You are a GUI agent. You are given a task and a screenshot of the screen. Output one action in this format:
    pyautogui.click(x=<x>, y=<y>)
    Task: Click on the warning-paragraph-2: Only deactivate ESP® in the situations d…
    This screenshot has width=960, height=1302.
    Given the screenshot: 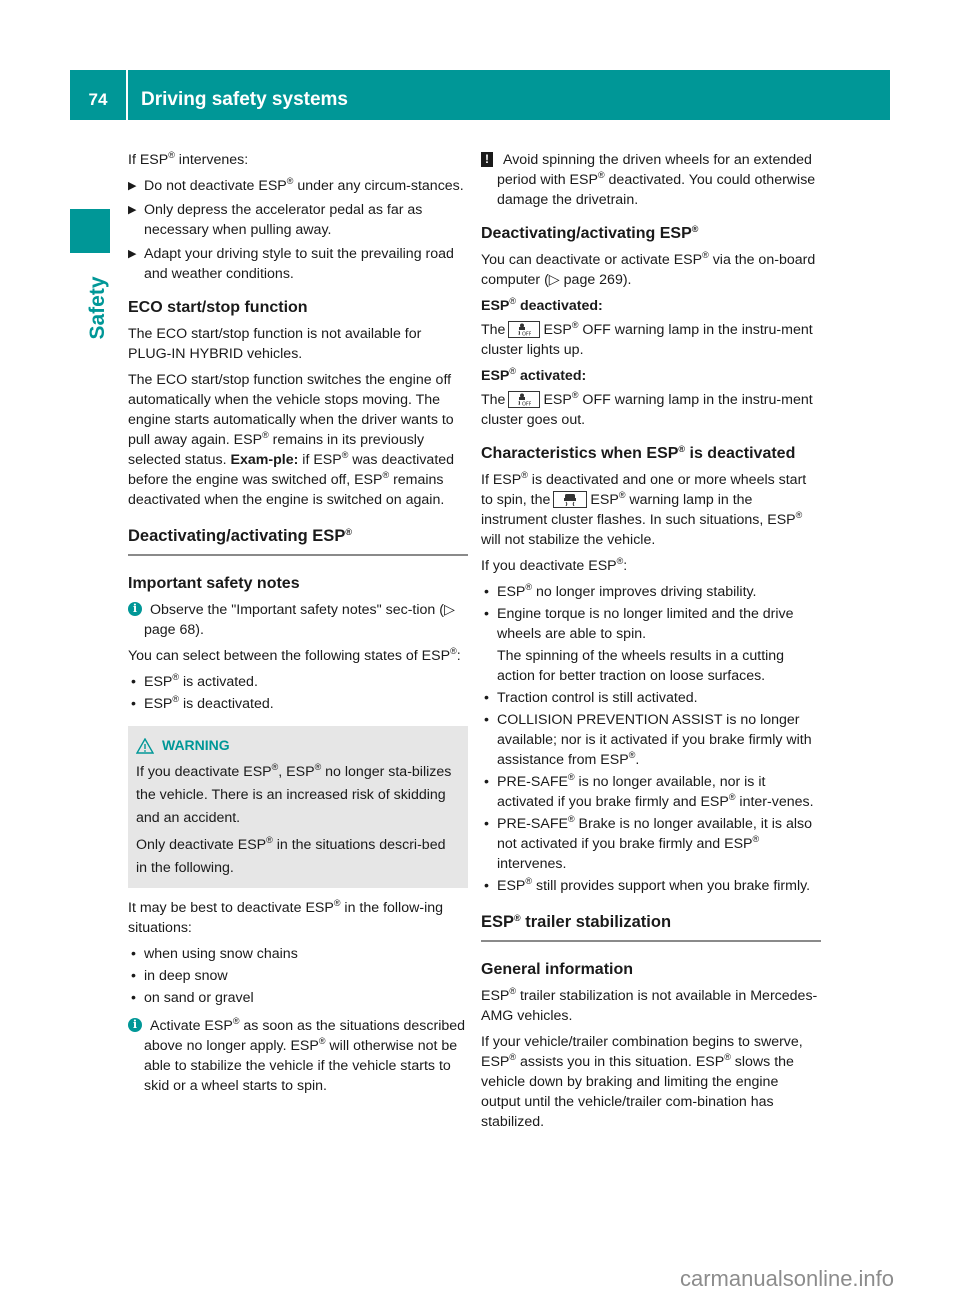 What is the action you would take?
    pyautogui.click(x=297, y=857)
    